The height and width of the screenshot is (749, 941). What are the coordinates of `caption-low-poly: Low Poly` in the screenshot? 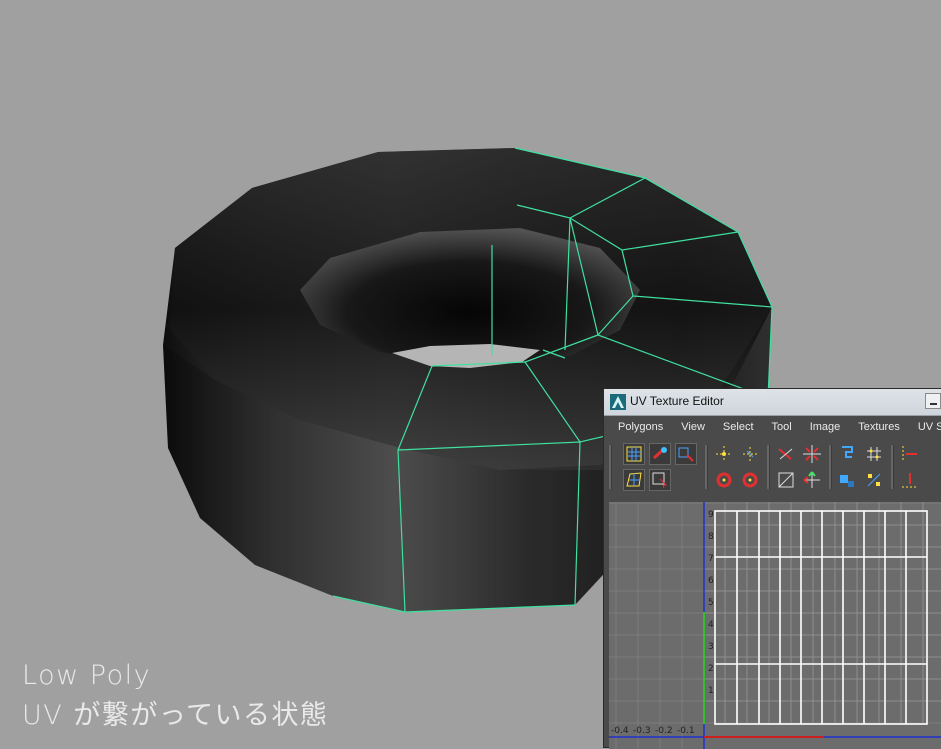 It's located at (87, 675).